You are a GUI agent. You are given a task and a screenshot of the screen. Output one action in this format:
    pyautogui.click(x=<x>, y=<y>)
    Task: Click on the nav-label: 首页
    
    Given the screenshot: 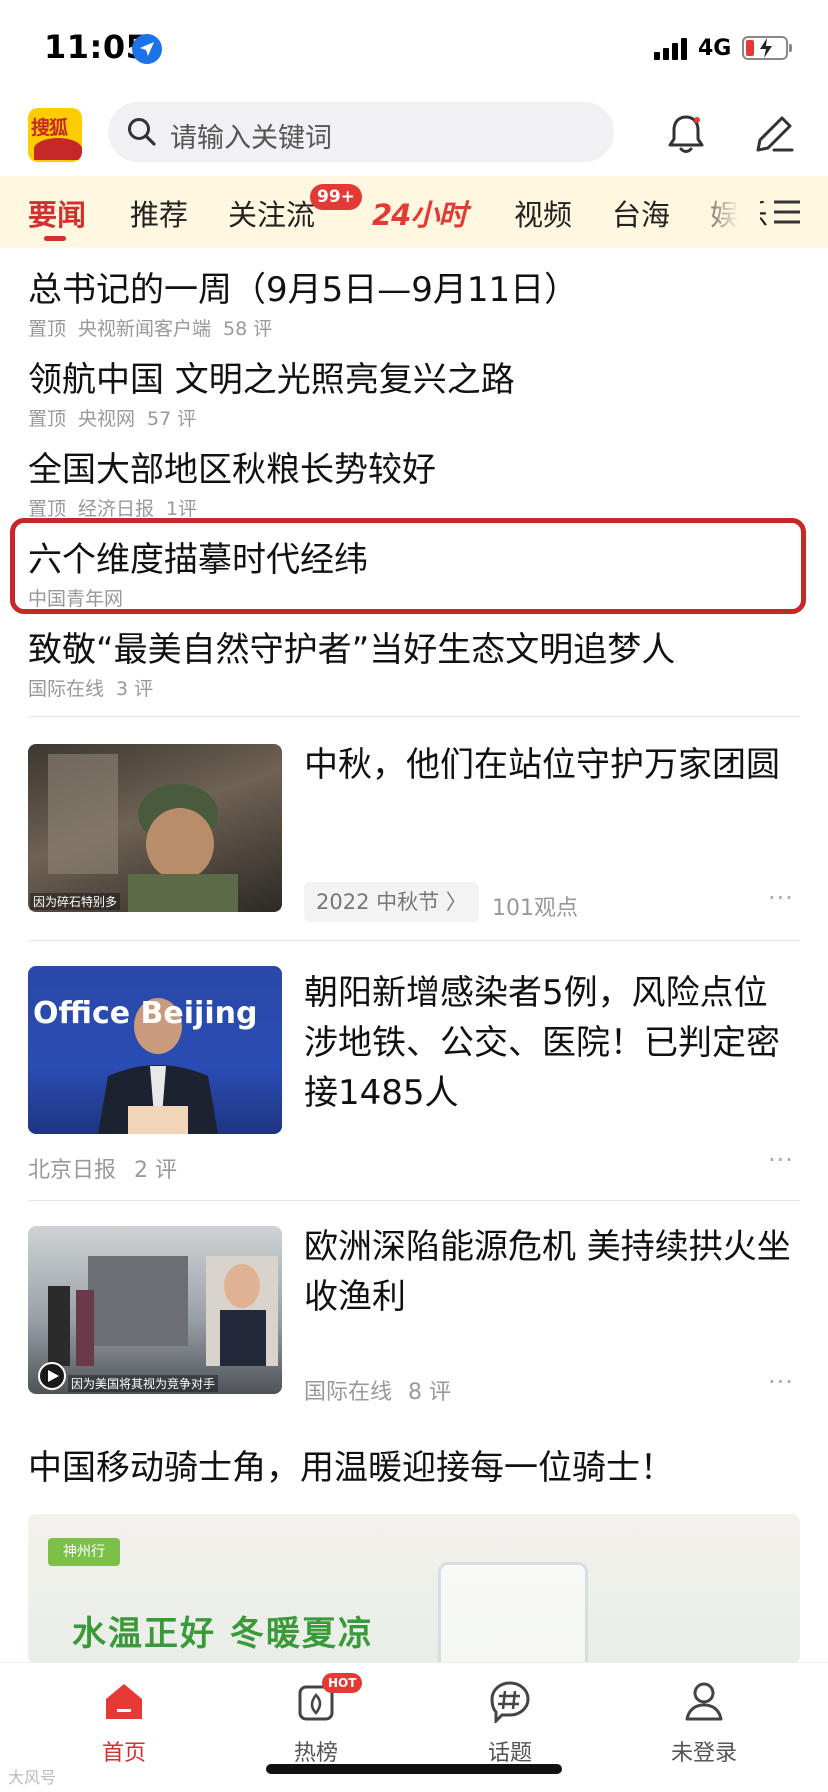 What is the action you would take?
    pyautogui.click(x=123, y=1753)
    